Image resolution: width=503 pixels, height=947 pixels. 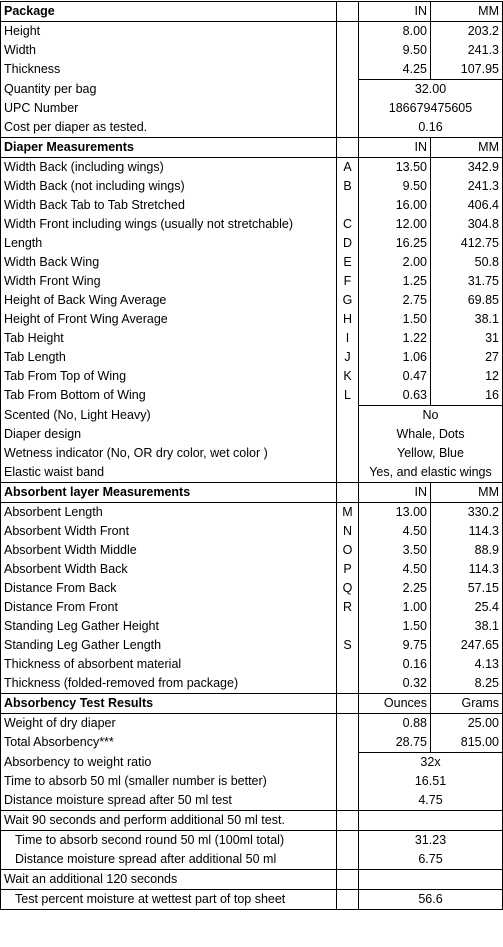 What do you see at coordinates (168, 300) in the screenshot?
I see `measurement-label: Height of Back Wing Average` at bounding box center [168, 300].